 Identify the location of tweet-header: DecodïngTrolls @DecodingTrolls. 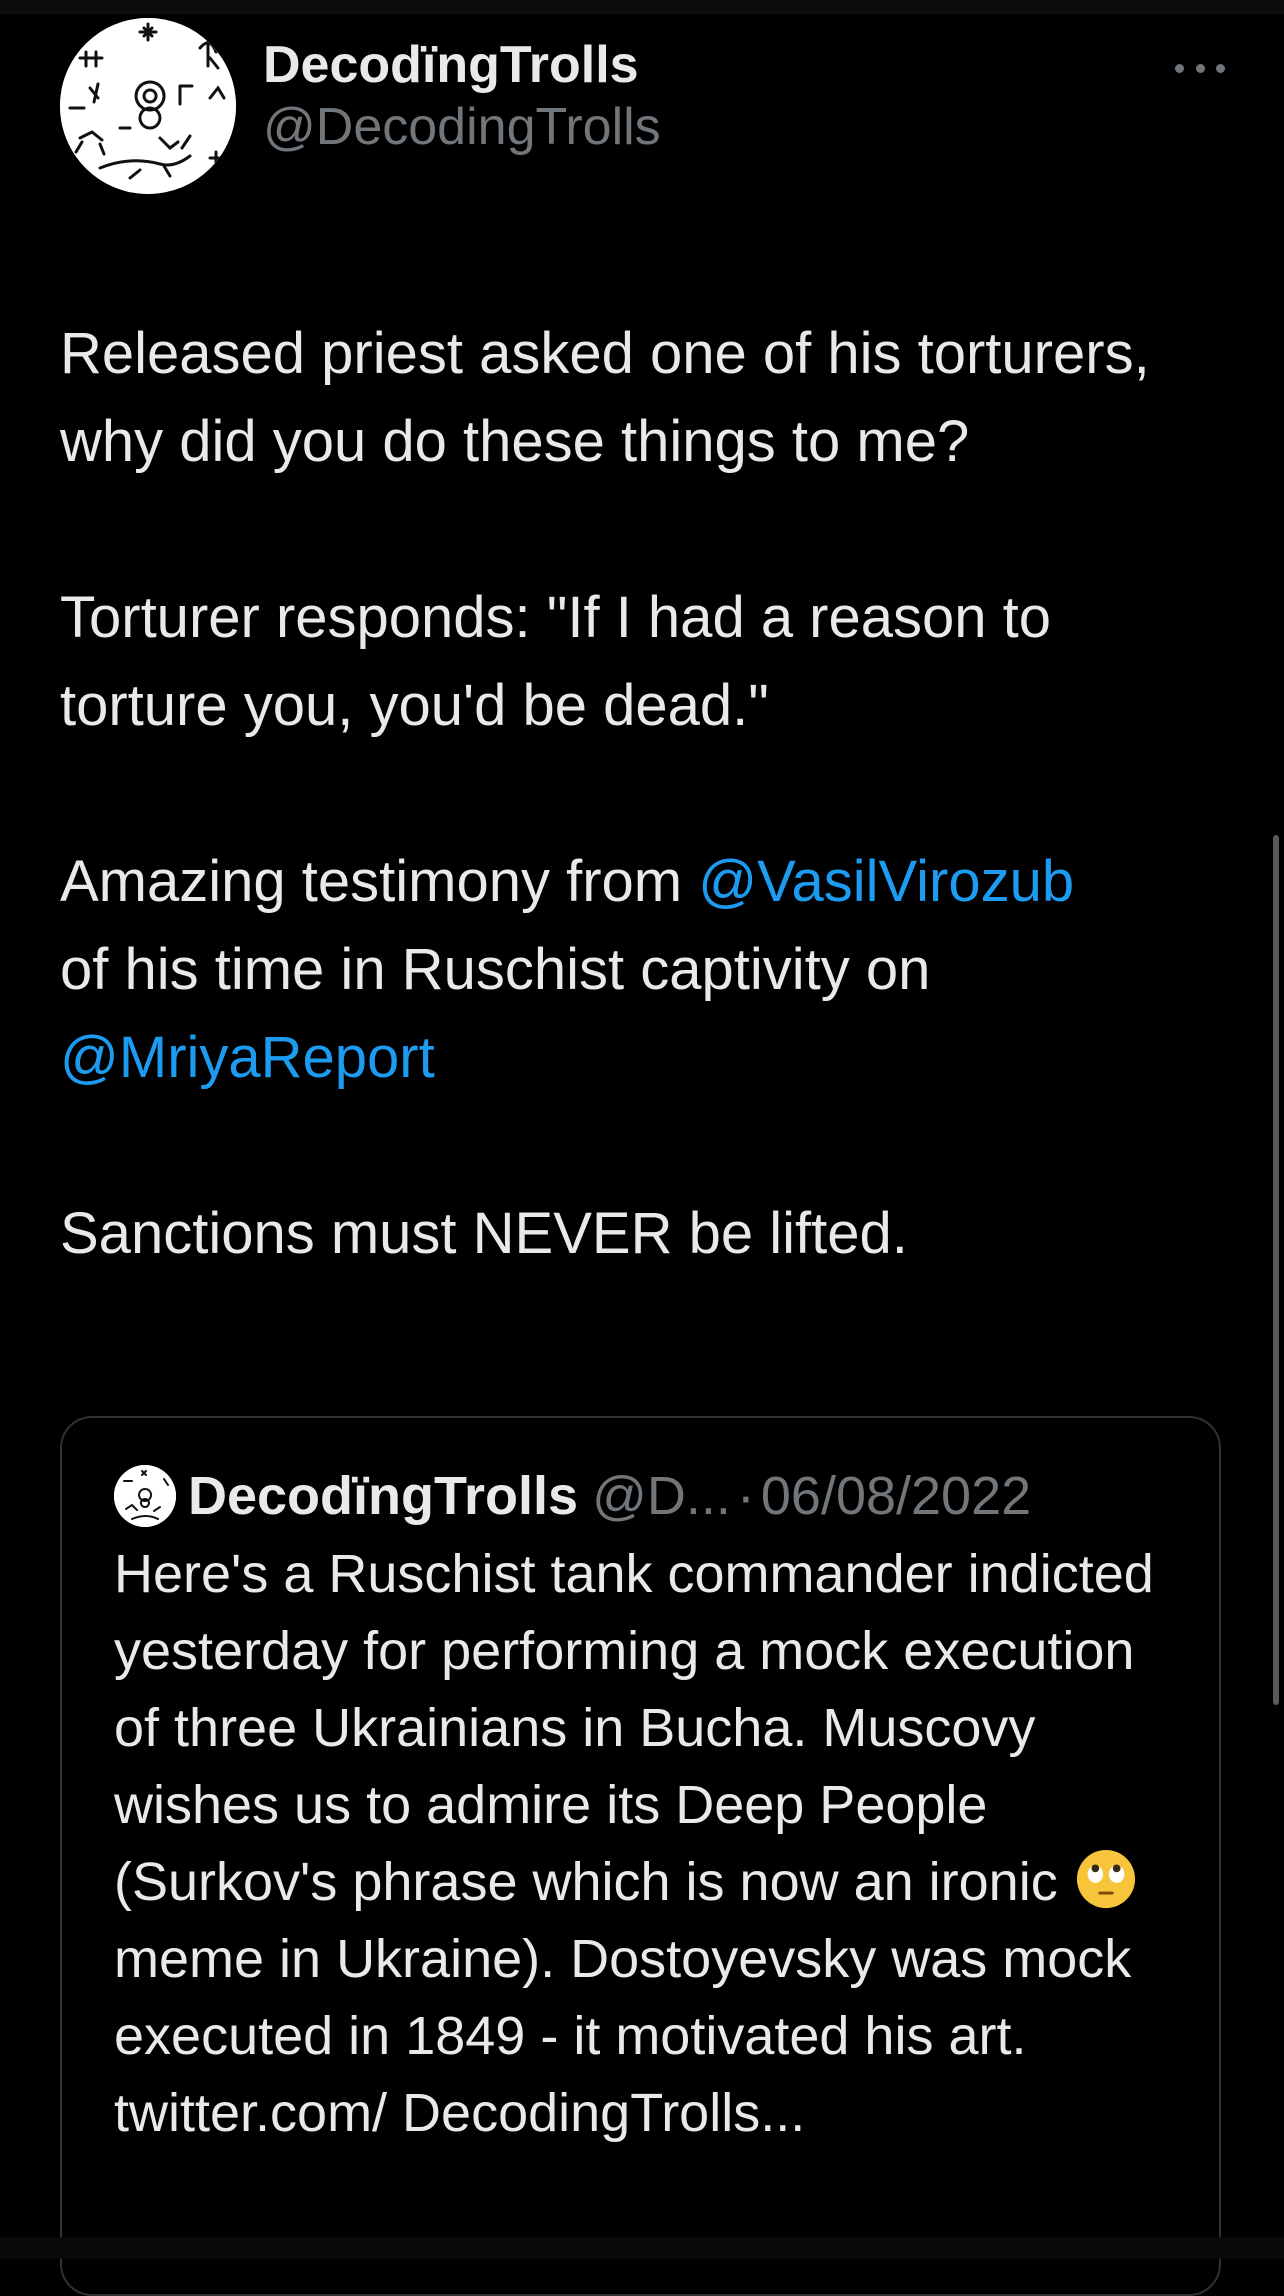
(642, 108).